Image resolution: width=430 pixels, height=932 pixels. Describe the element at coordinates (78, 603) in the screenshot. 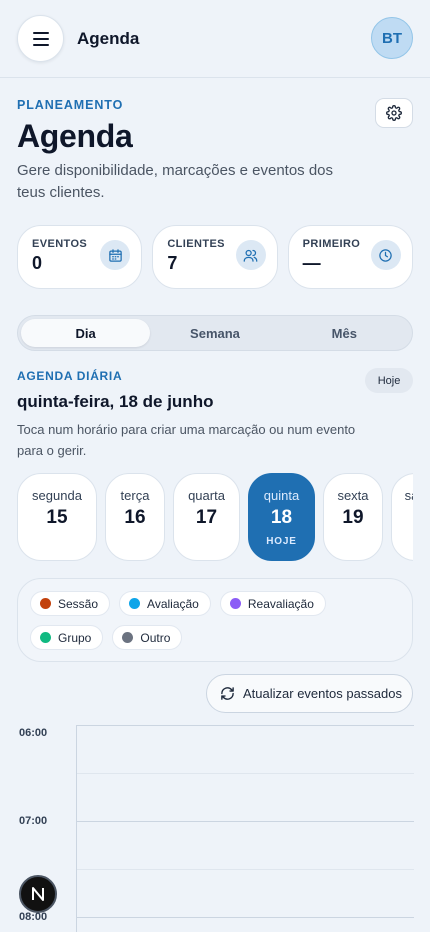

I see `legend-label: Sessão` at that location.